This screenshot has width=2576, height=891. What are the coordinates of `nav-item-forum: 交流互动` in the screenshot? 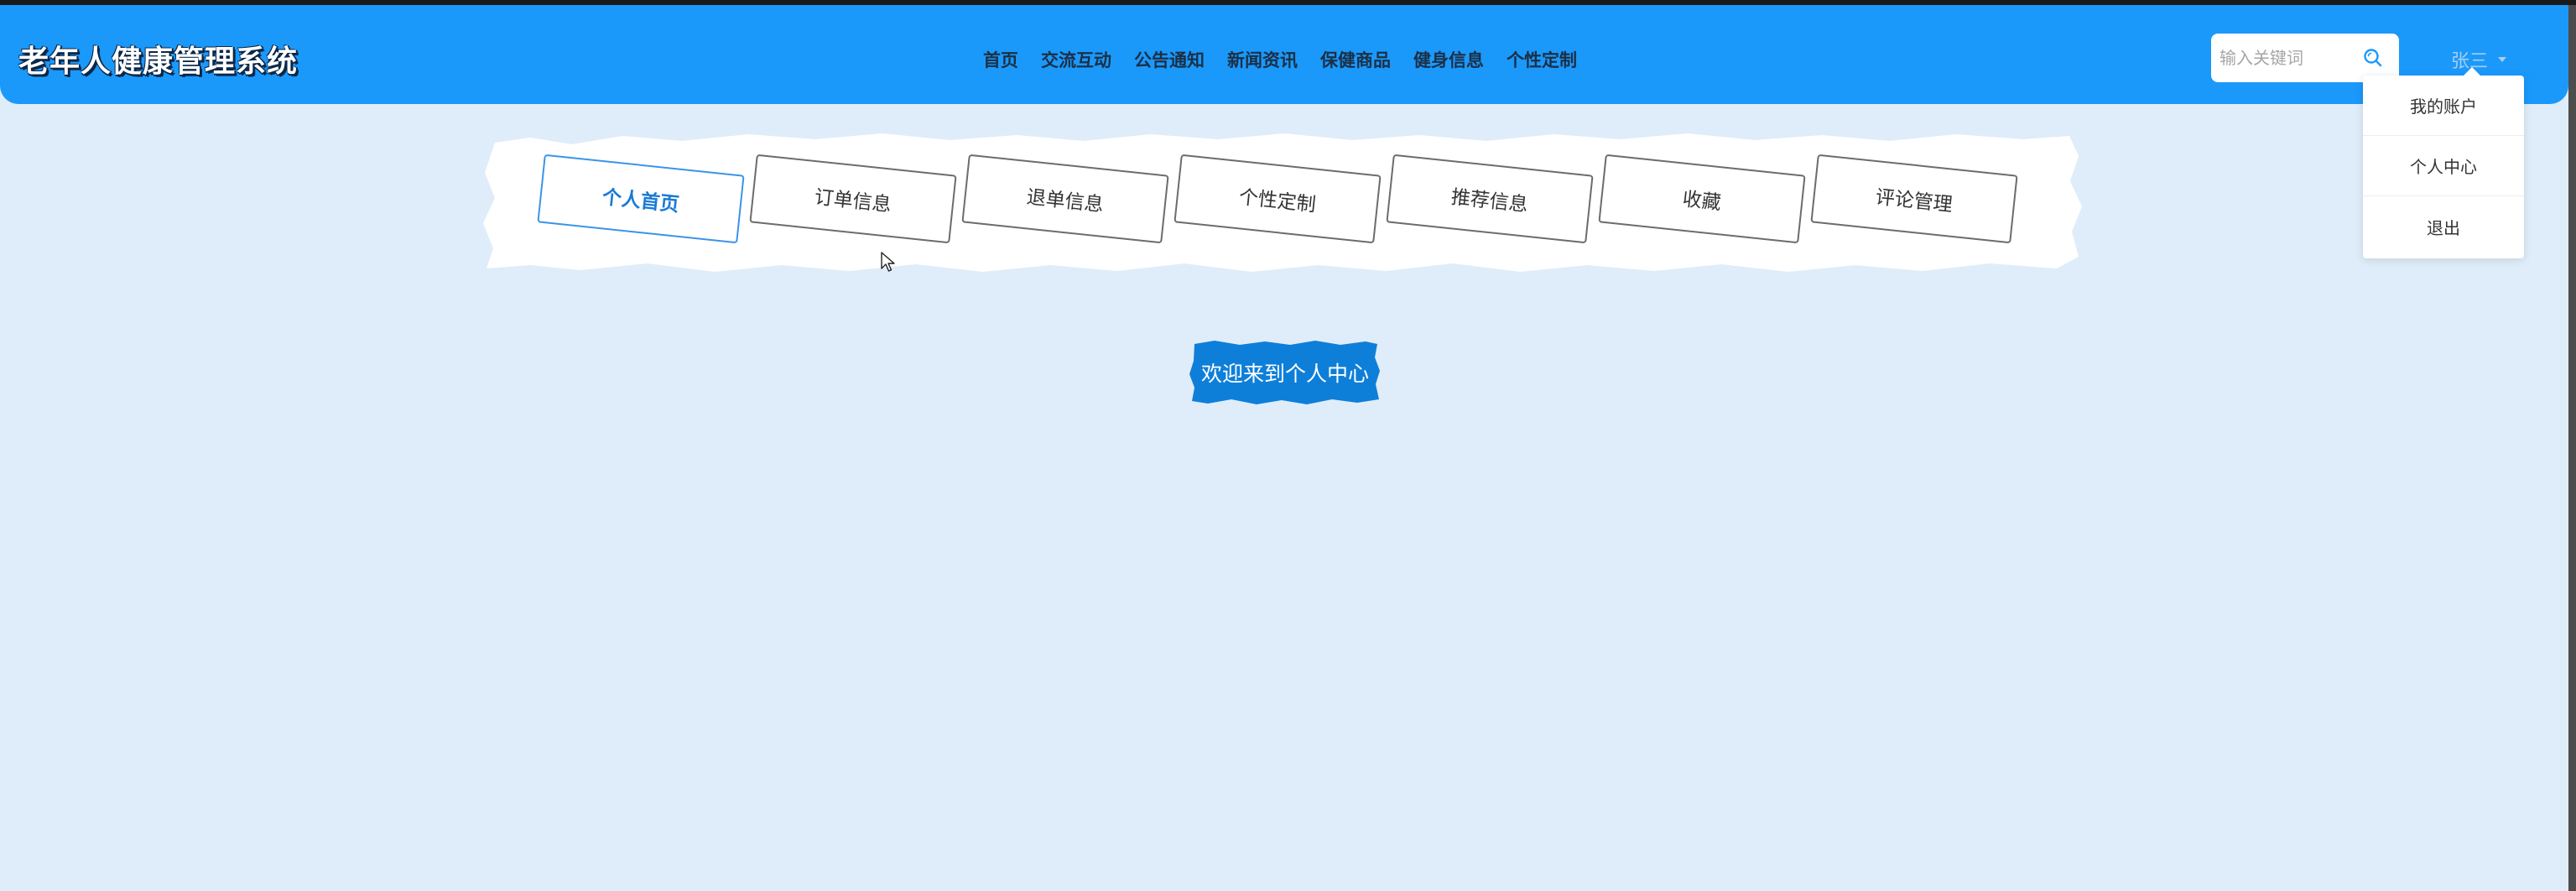 It's located at (1076, 59).